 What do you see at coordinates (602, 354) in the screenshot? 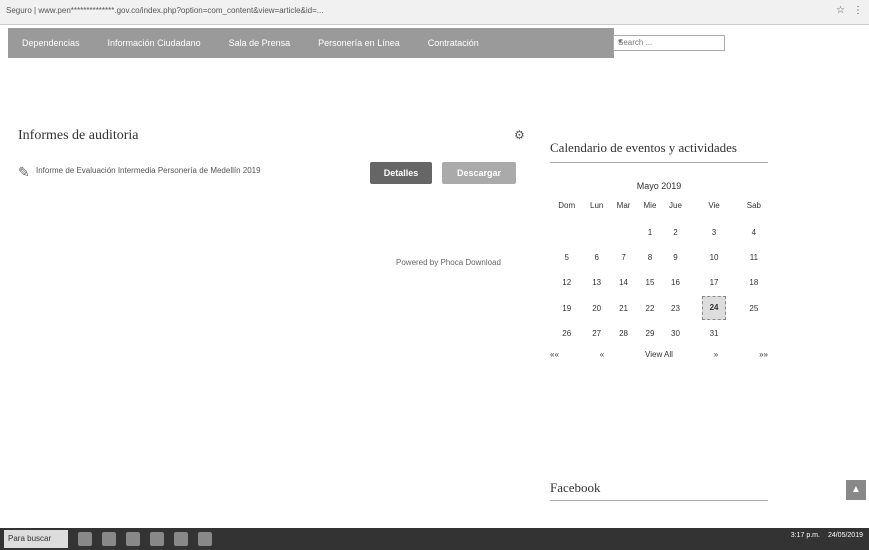
I see `prev-month-button: «` at bounding box center [602, 354].